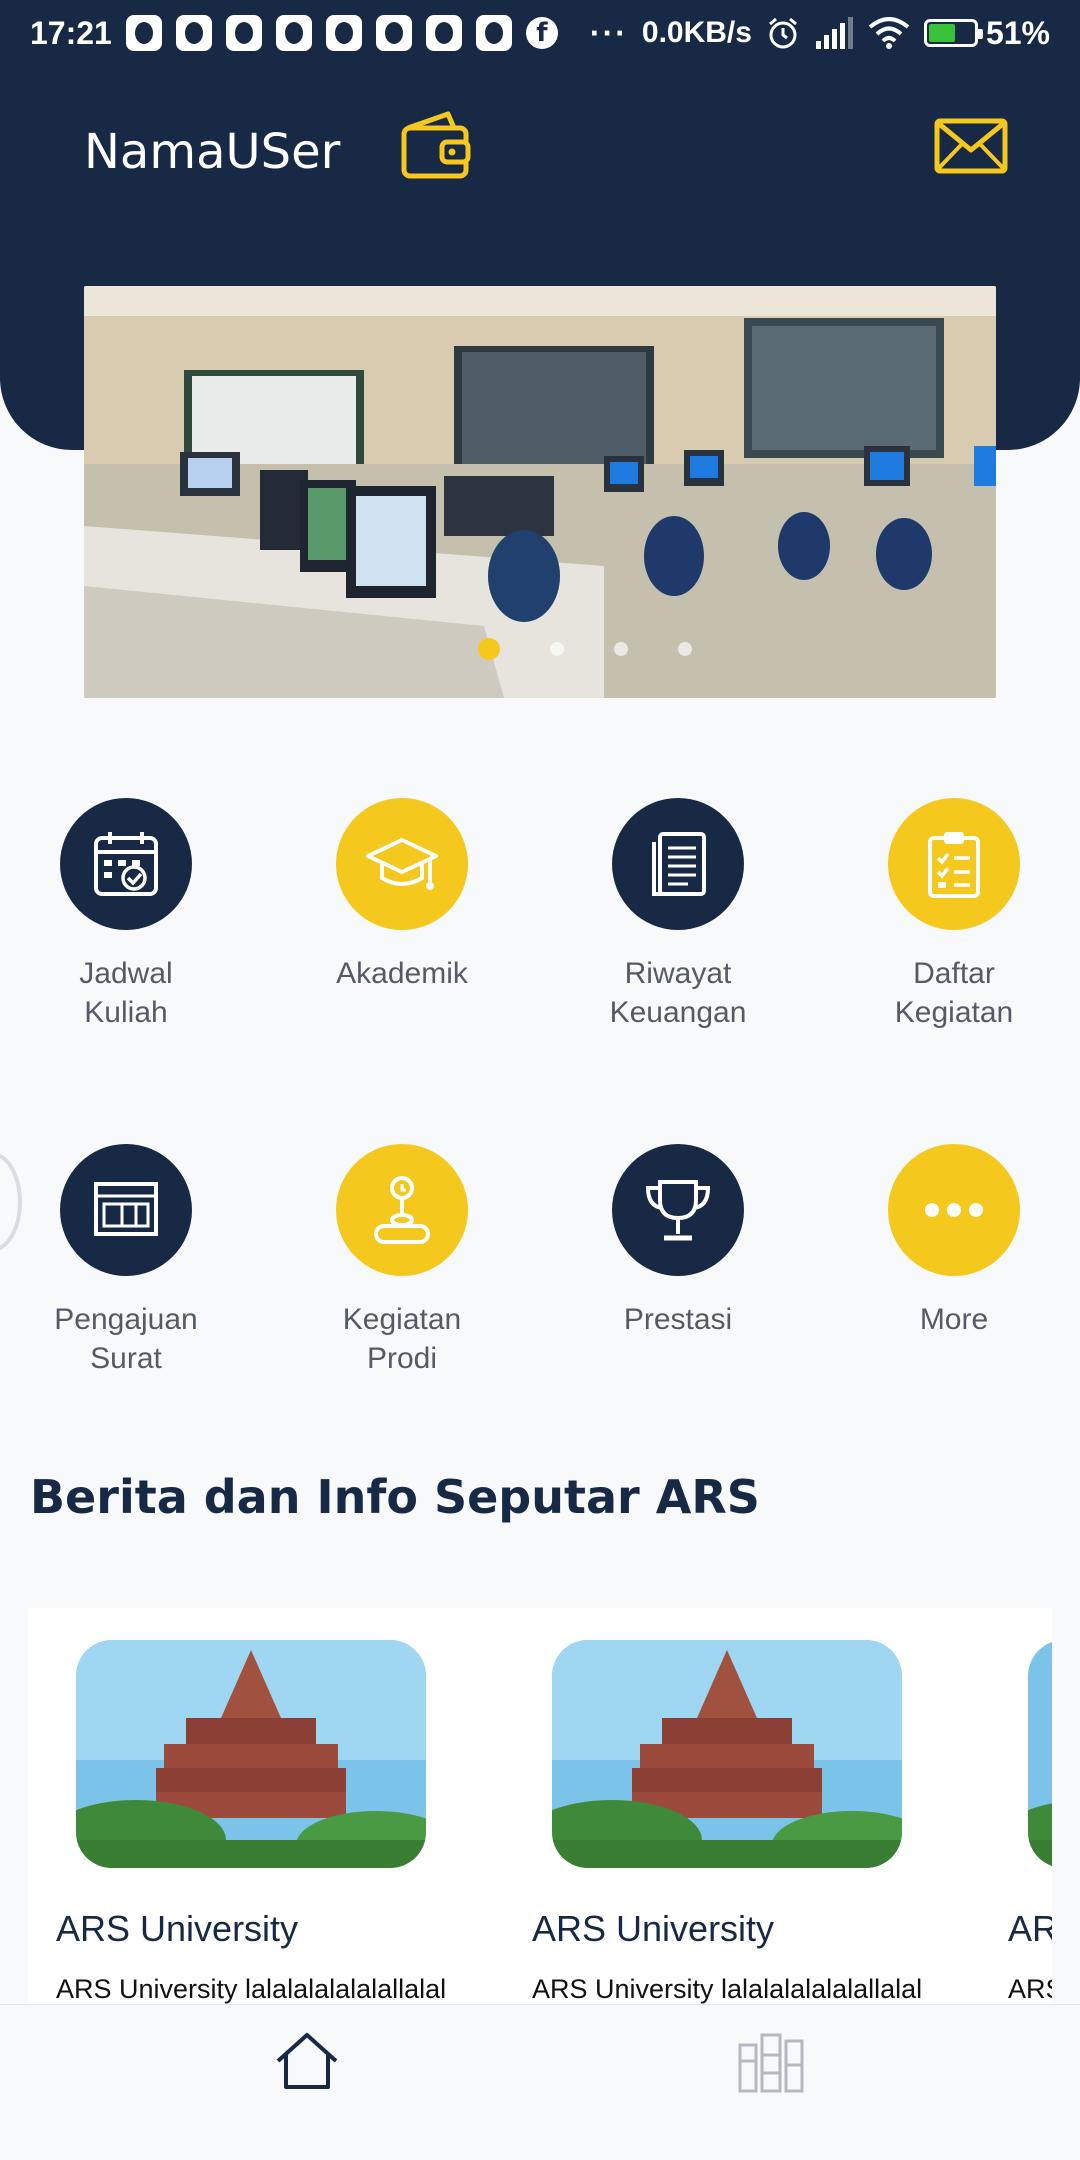 The width and height of the screenshot is (1080, 2160). What do you see at coordinates (679, 864) in the screenshot?
I see `document-list-icon` at bounding box center [679, 864].